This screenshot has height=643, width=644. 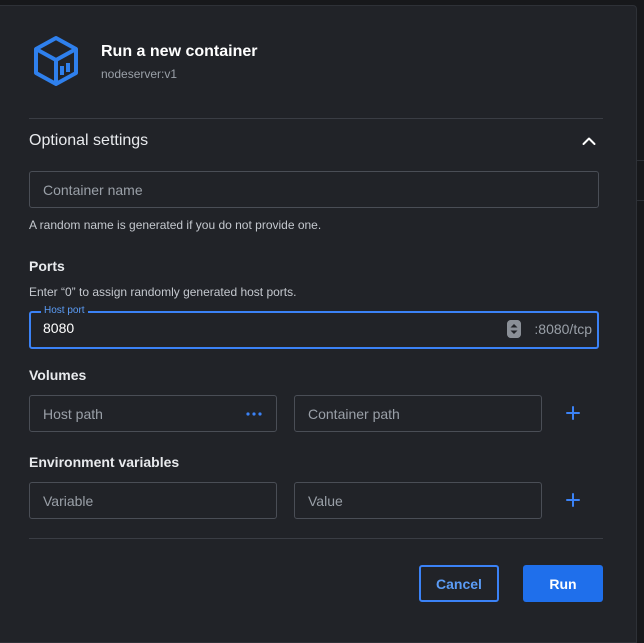 What do you see at coordinates (573, 500) in the screenshot?
I see `add-env-variable-plus-icon` at bounding box center [573, 500].